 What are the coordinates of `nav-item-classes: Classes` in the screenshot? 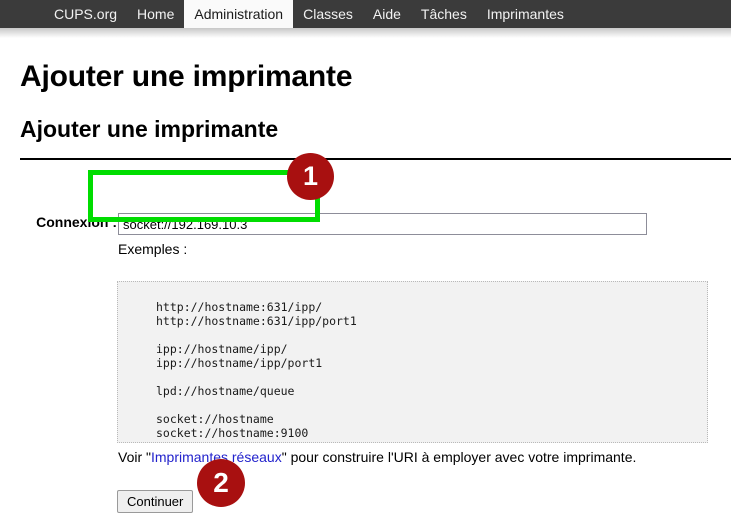 It's located at (328, 14).